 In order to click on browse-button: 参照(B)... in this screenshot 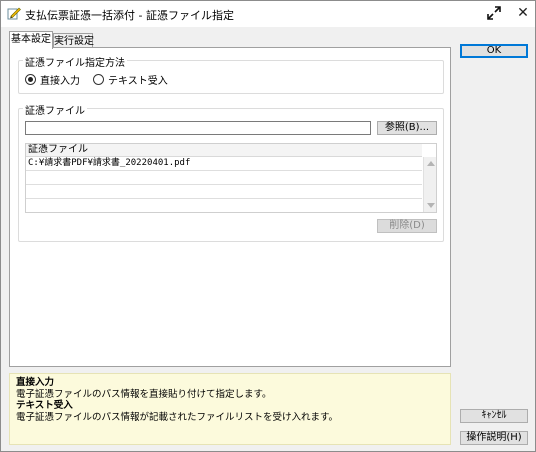, I will do `click(407, 128)`.